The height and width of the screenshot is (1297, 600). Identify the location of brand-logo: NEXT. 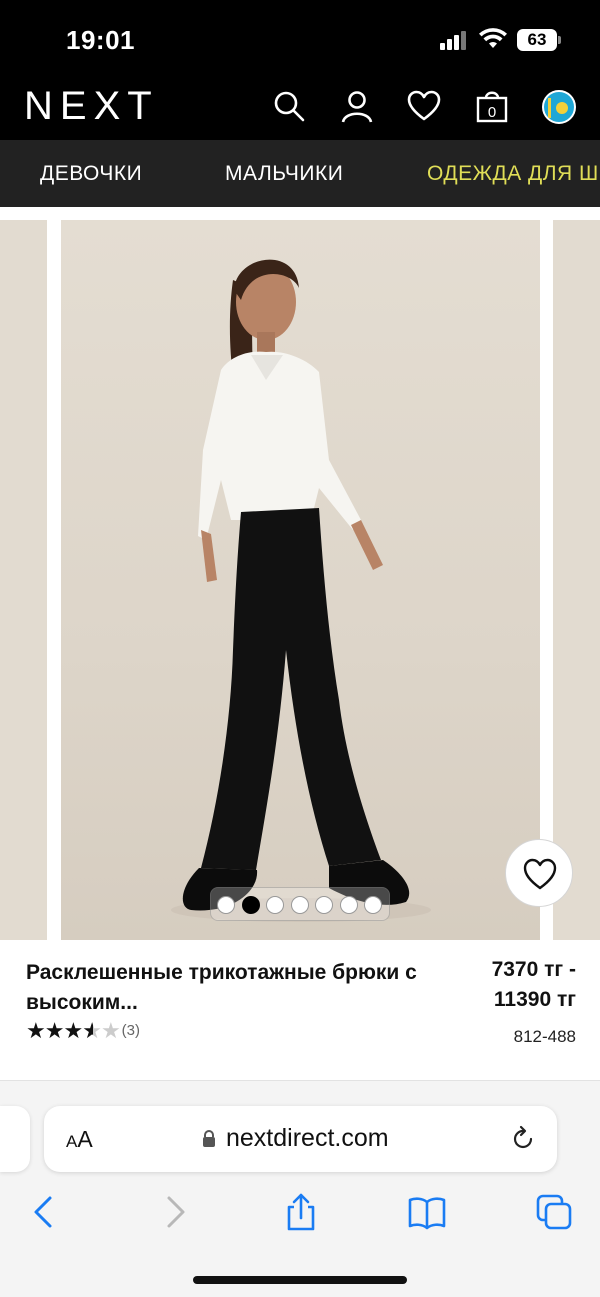
(91, 106).